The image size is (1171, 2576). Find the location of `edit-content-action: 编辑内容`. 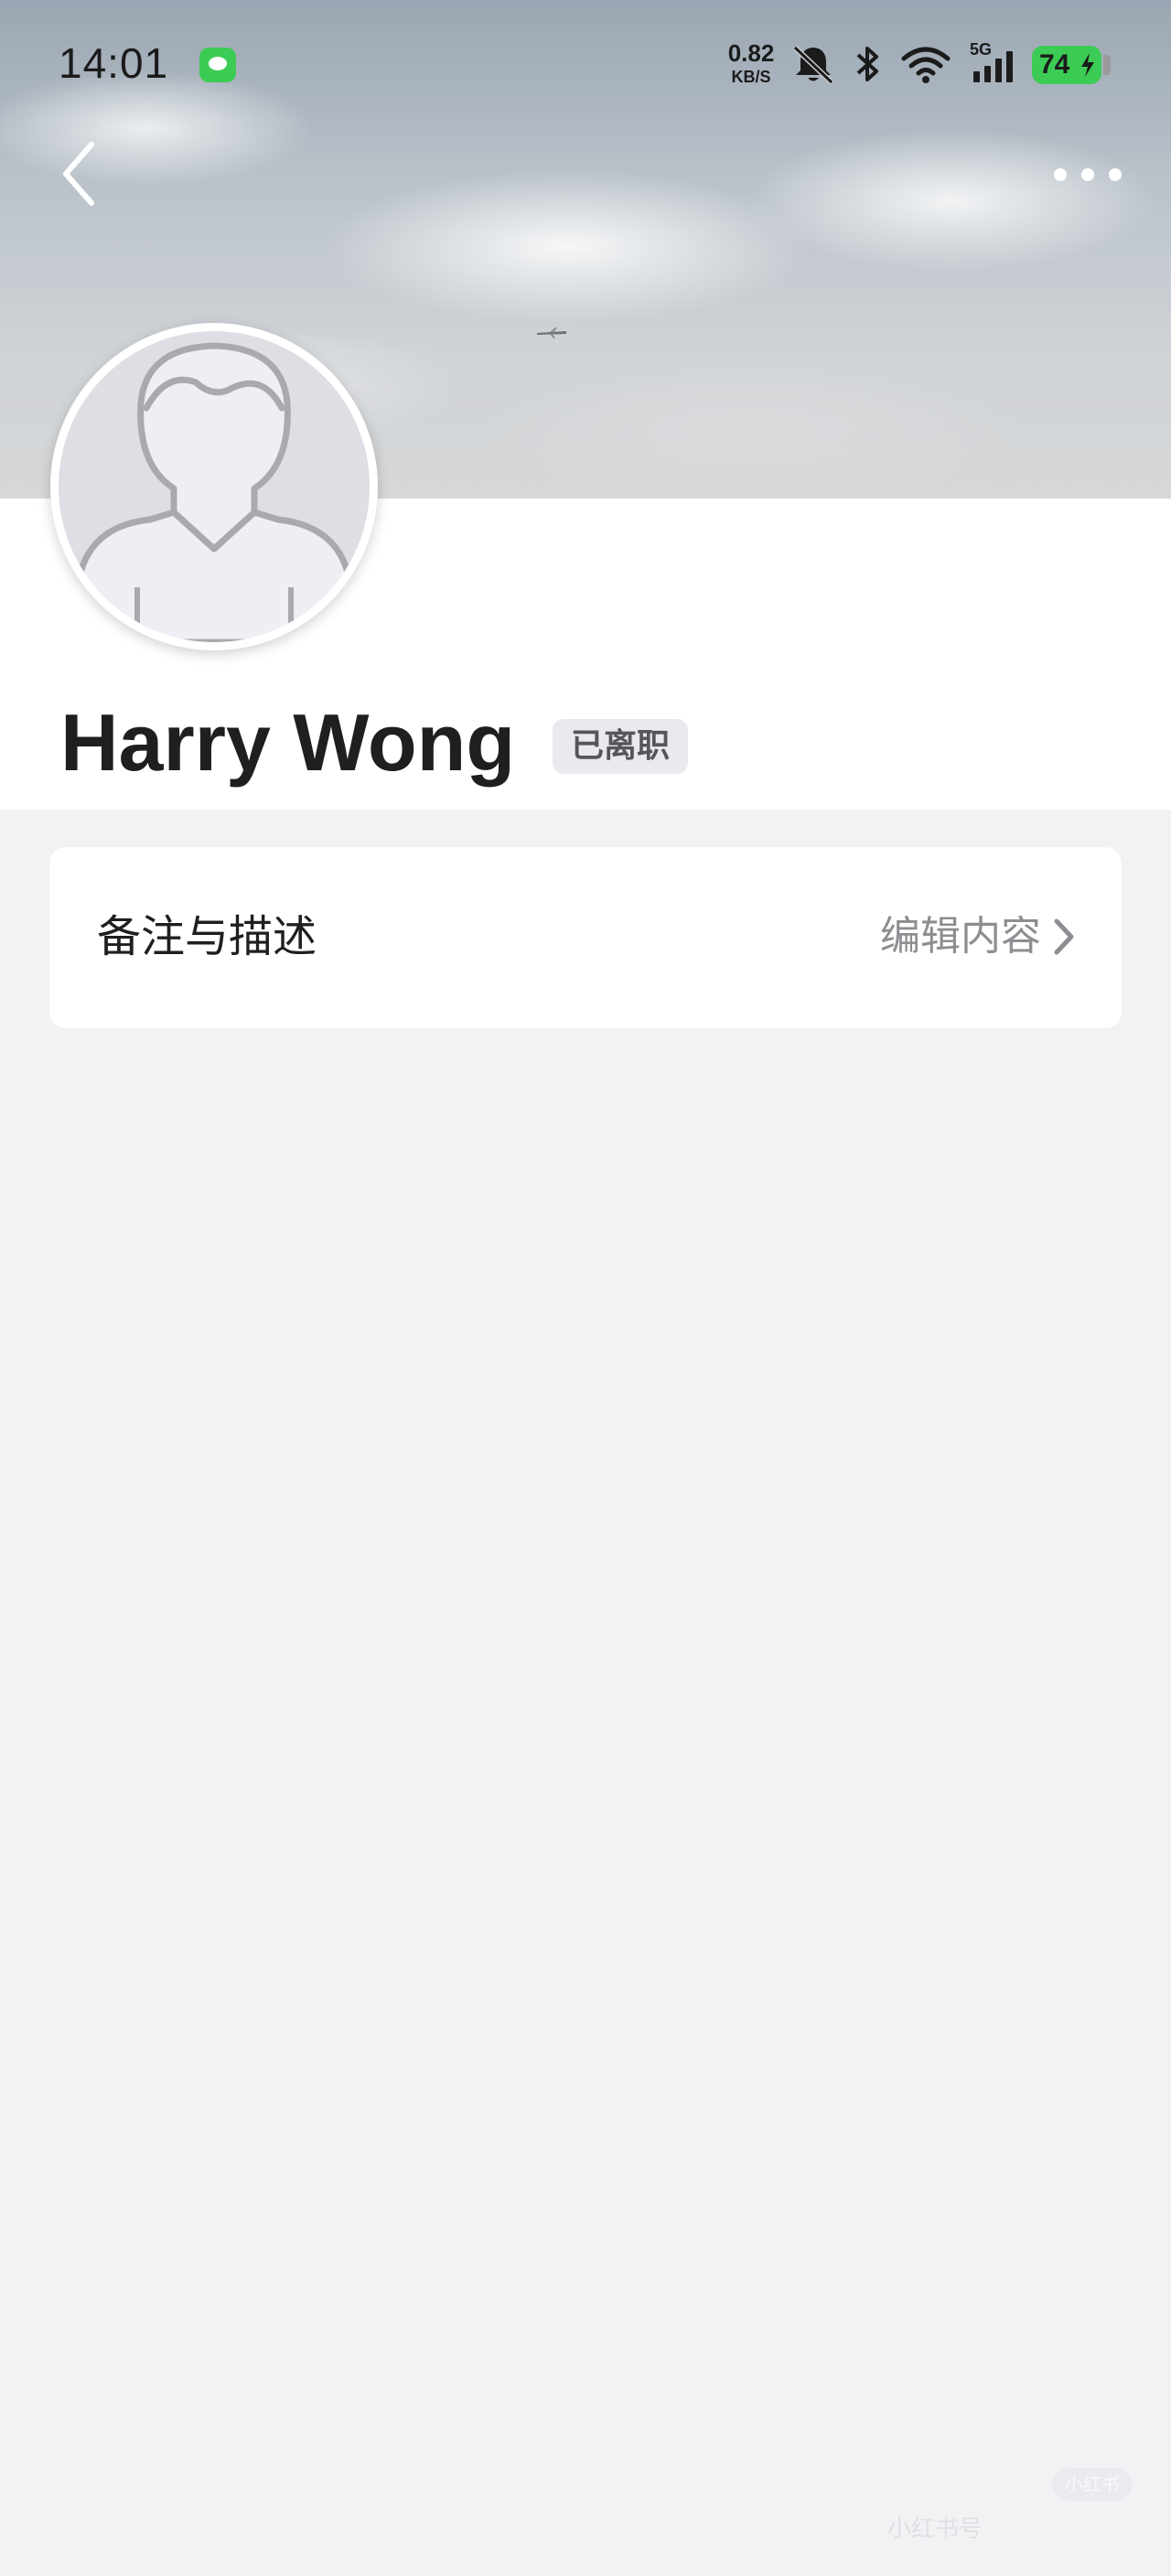

edit-content-action: 编辑内容 is located at coordinates (978, 937).